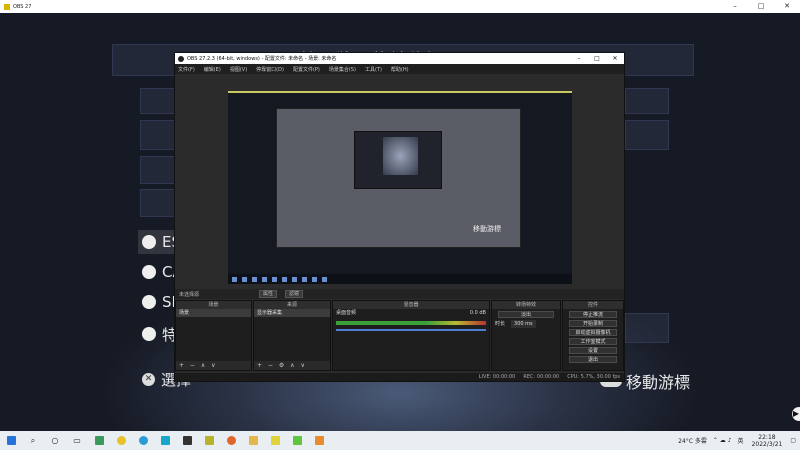 The height and width of the screenshot is (450, 800). I want to click on scenes-dock: 场景 场景 + − ∧ ∨, so click(213, 335).